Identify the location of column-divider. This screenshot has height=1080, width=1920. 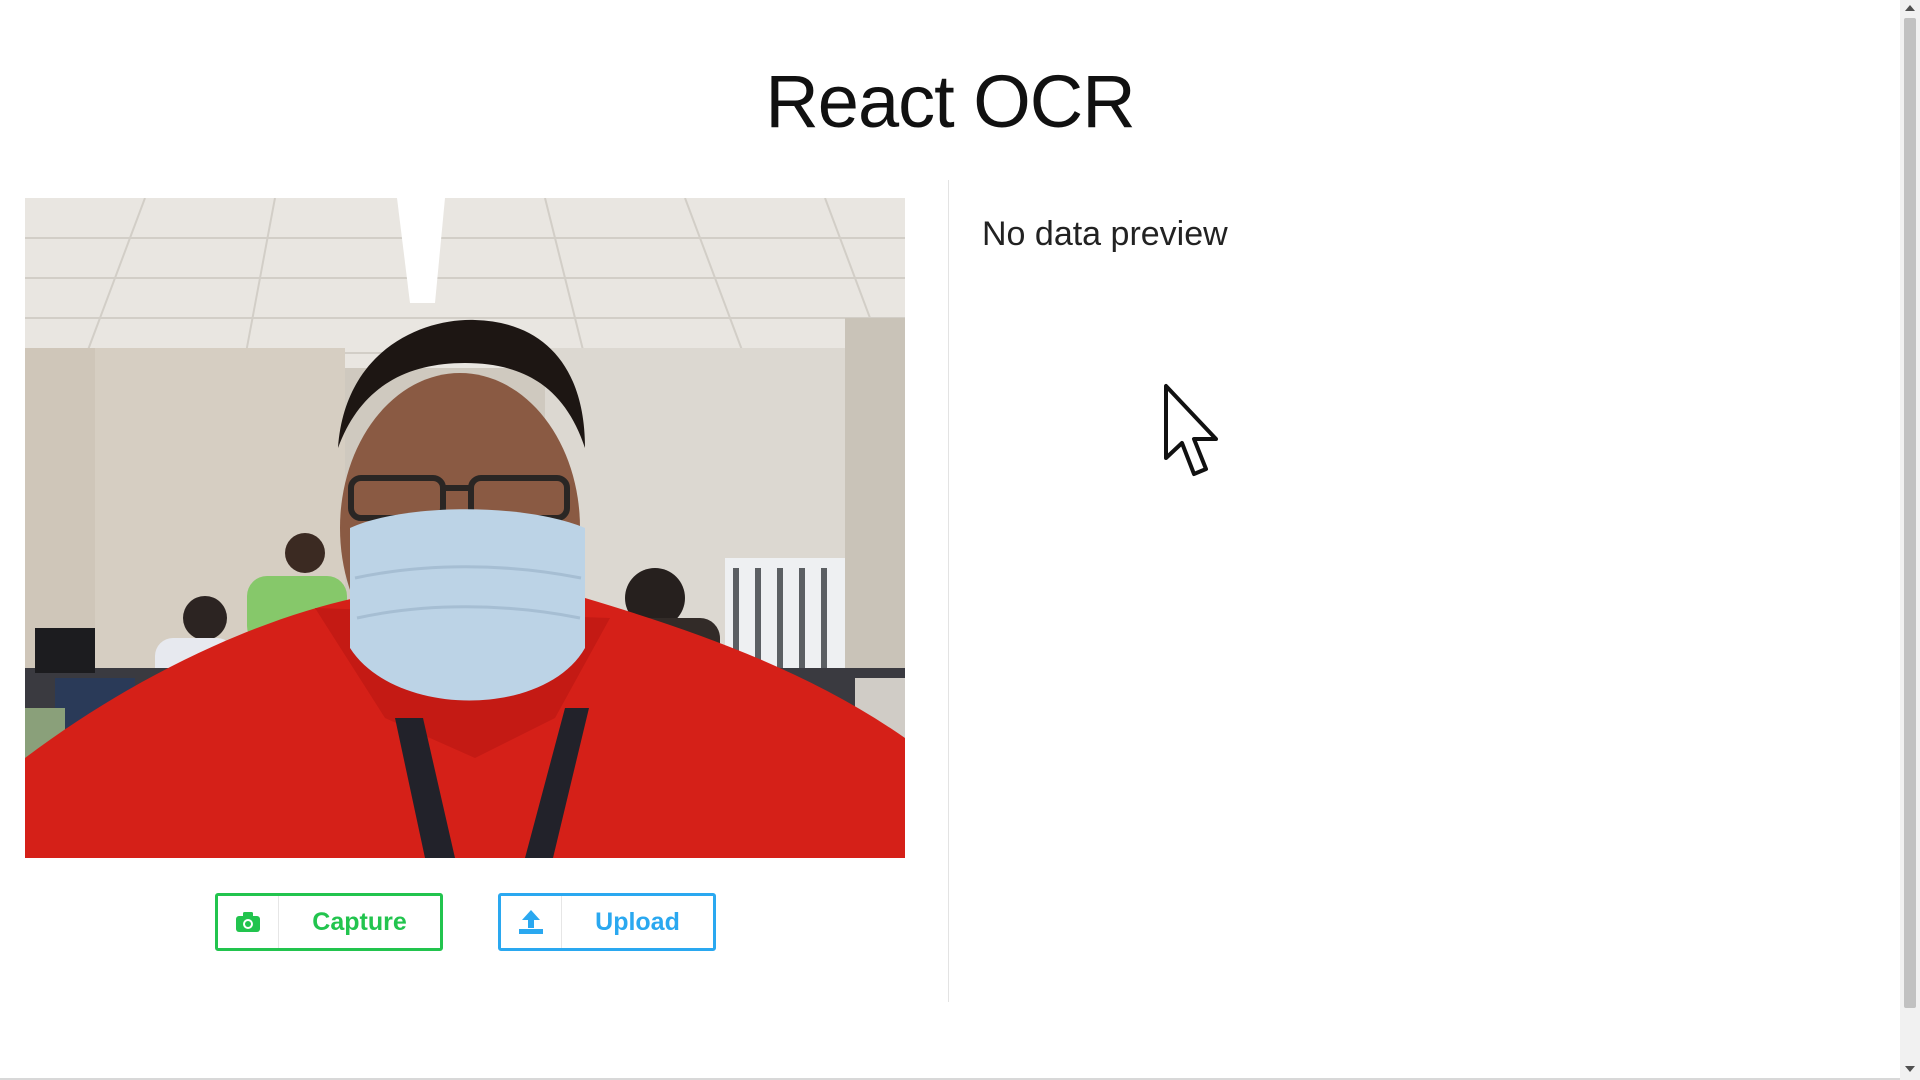
(948, 591).